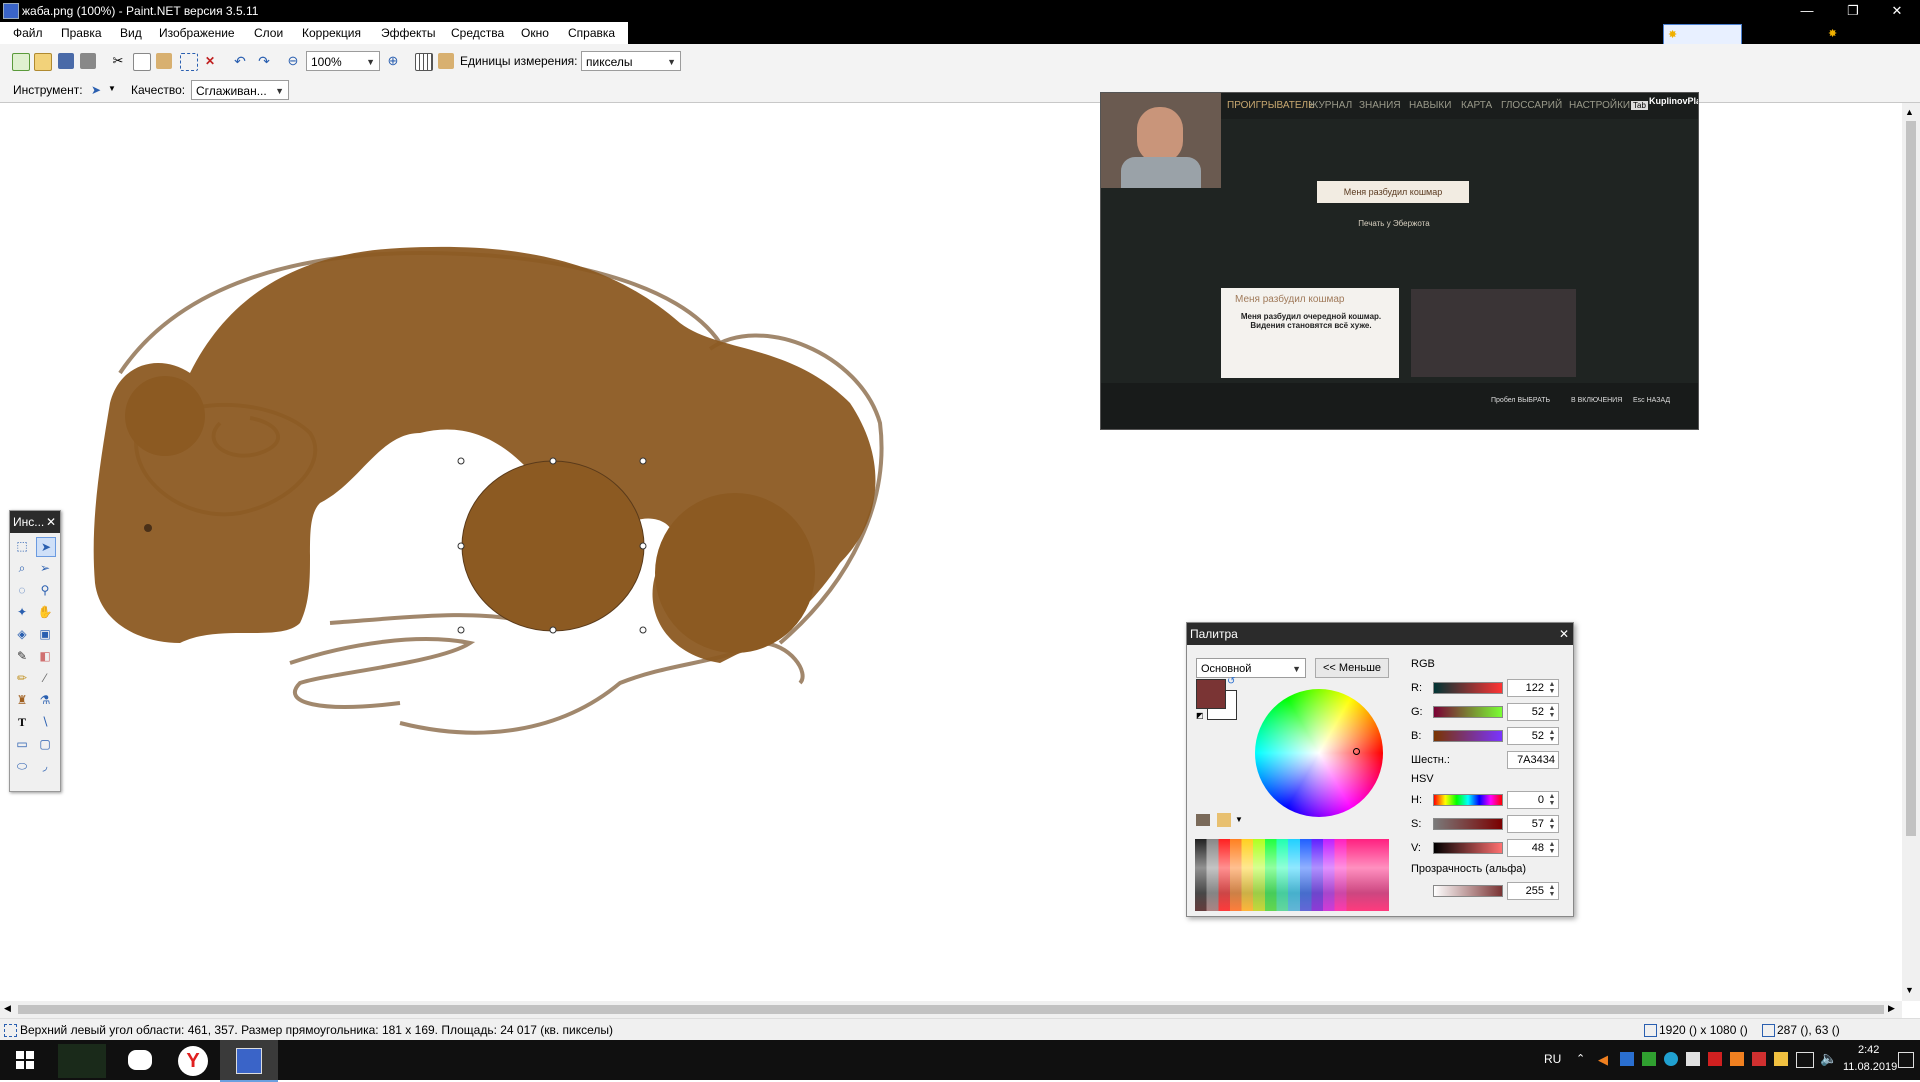 This screenshot has width=1920, height=1082. What do you see at coordinates (22, 546) in the screenshot?
I see `rectangle-select-tool-icon: ⬚` at bounding box center [22, 546].